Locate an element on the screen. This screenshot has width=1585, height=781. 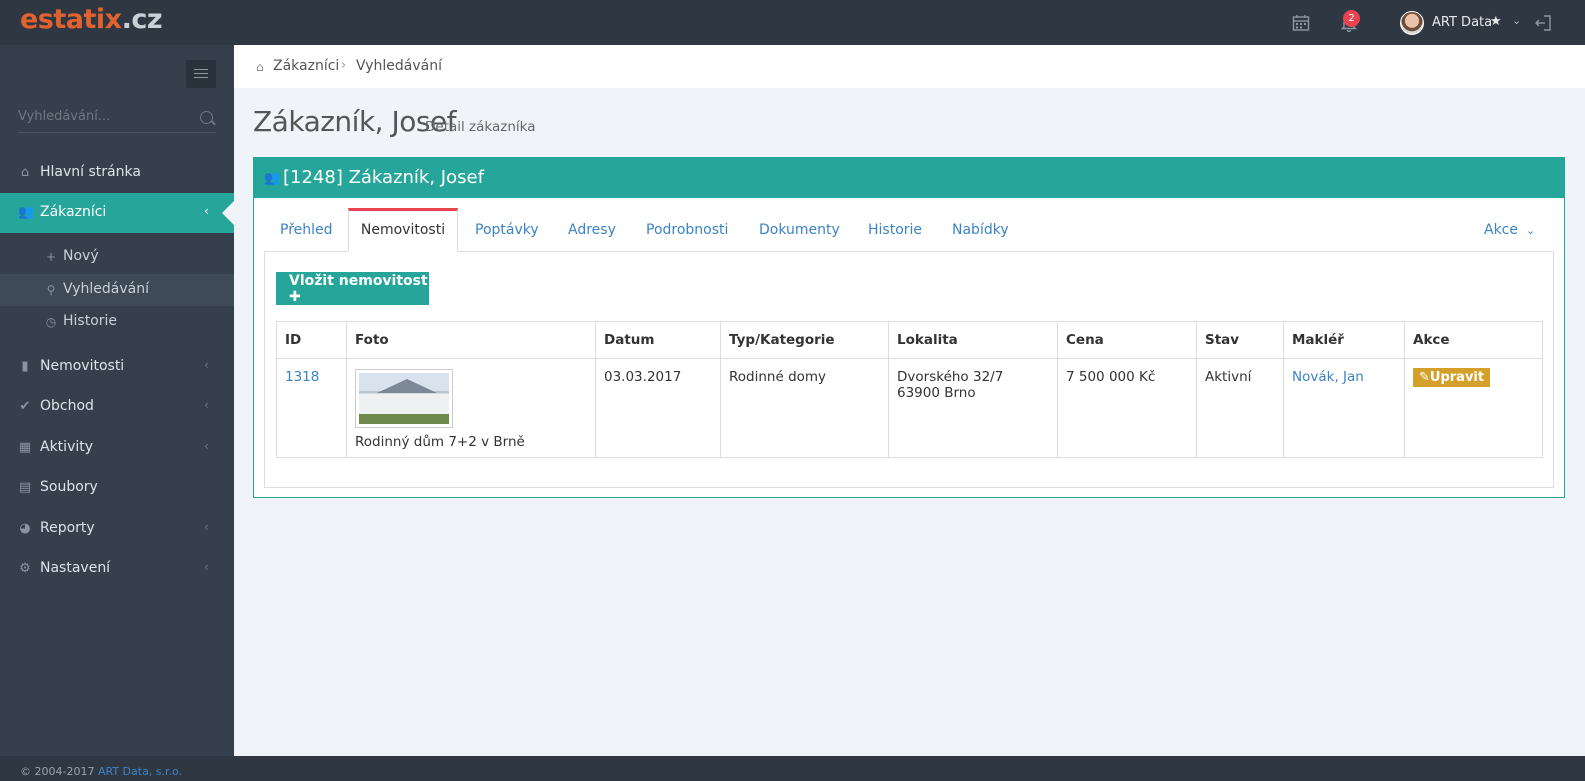
tab-requests: Poptávky is located at coordinates (507, 230).